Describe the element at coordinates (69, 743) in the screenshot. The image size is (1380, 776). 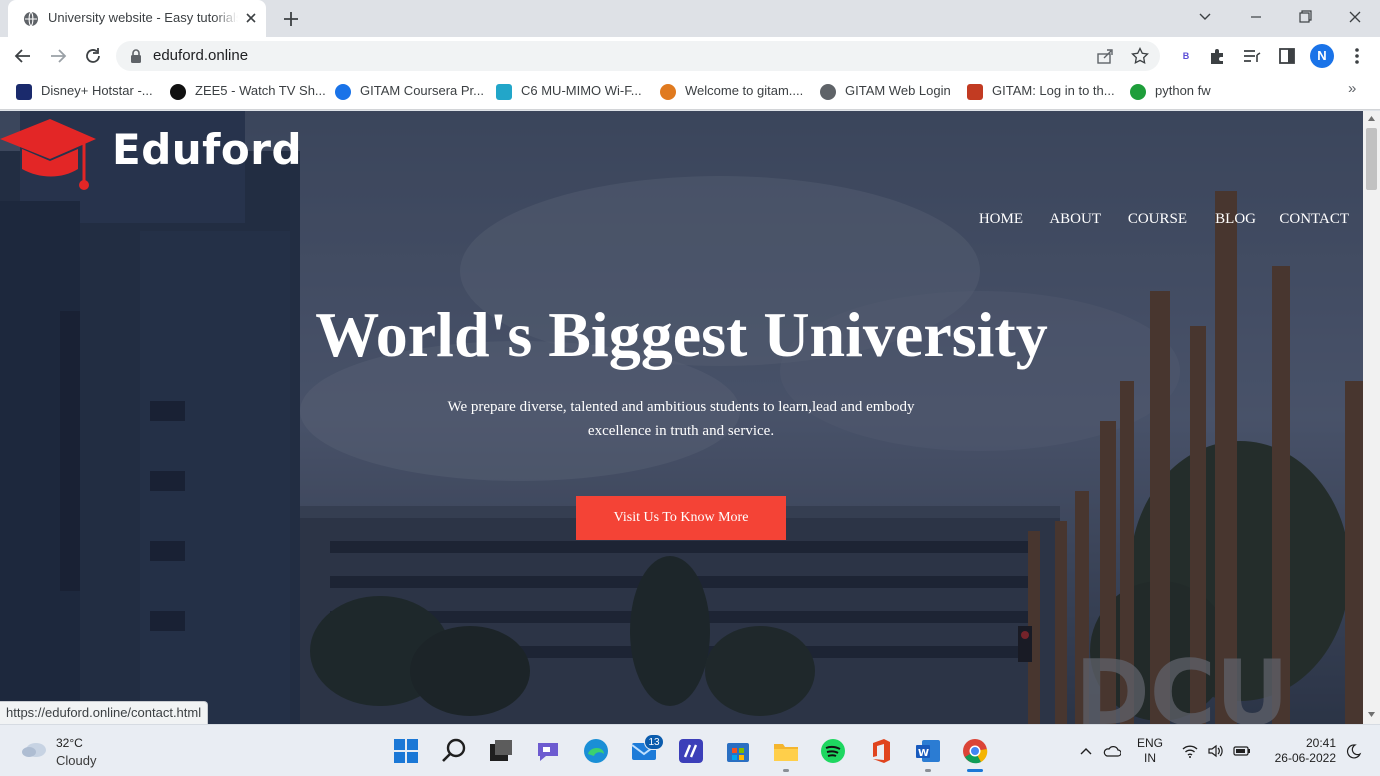
I see `weather-temperature: 32°C` at that location.